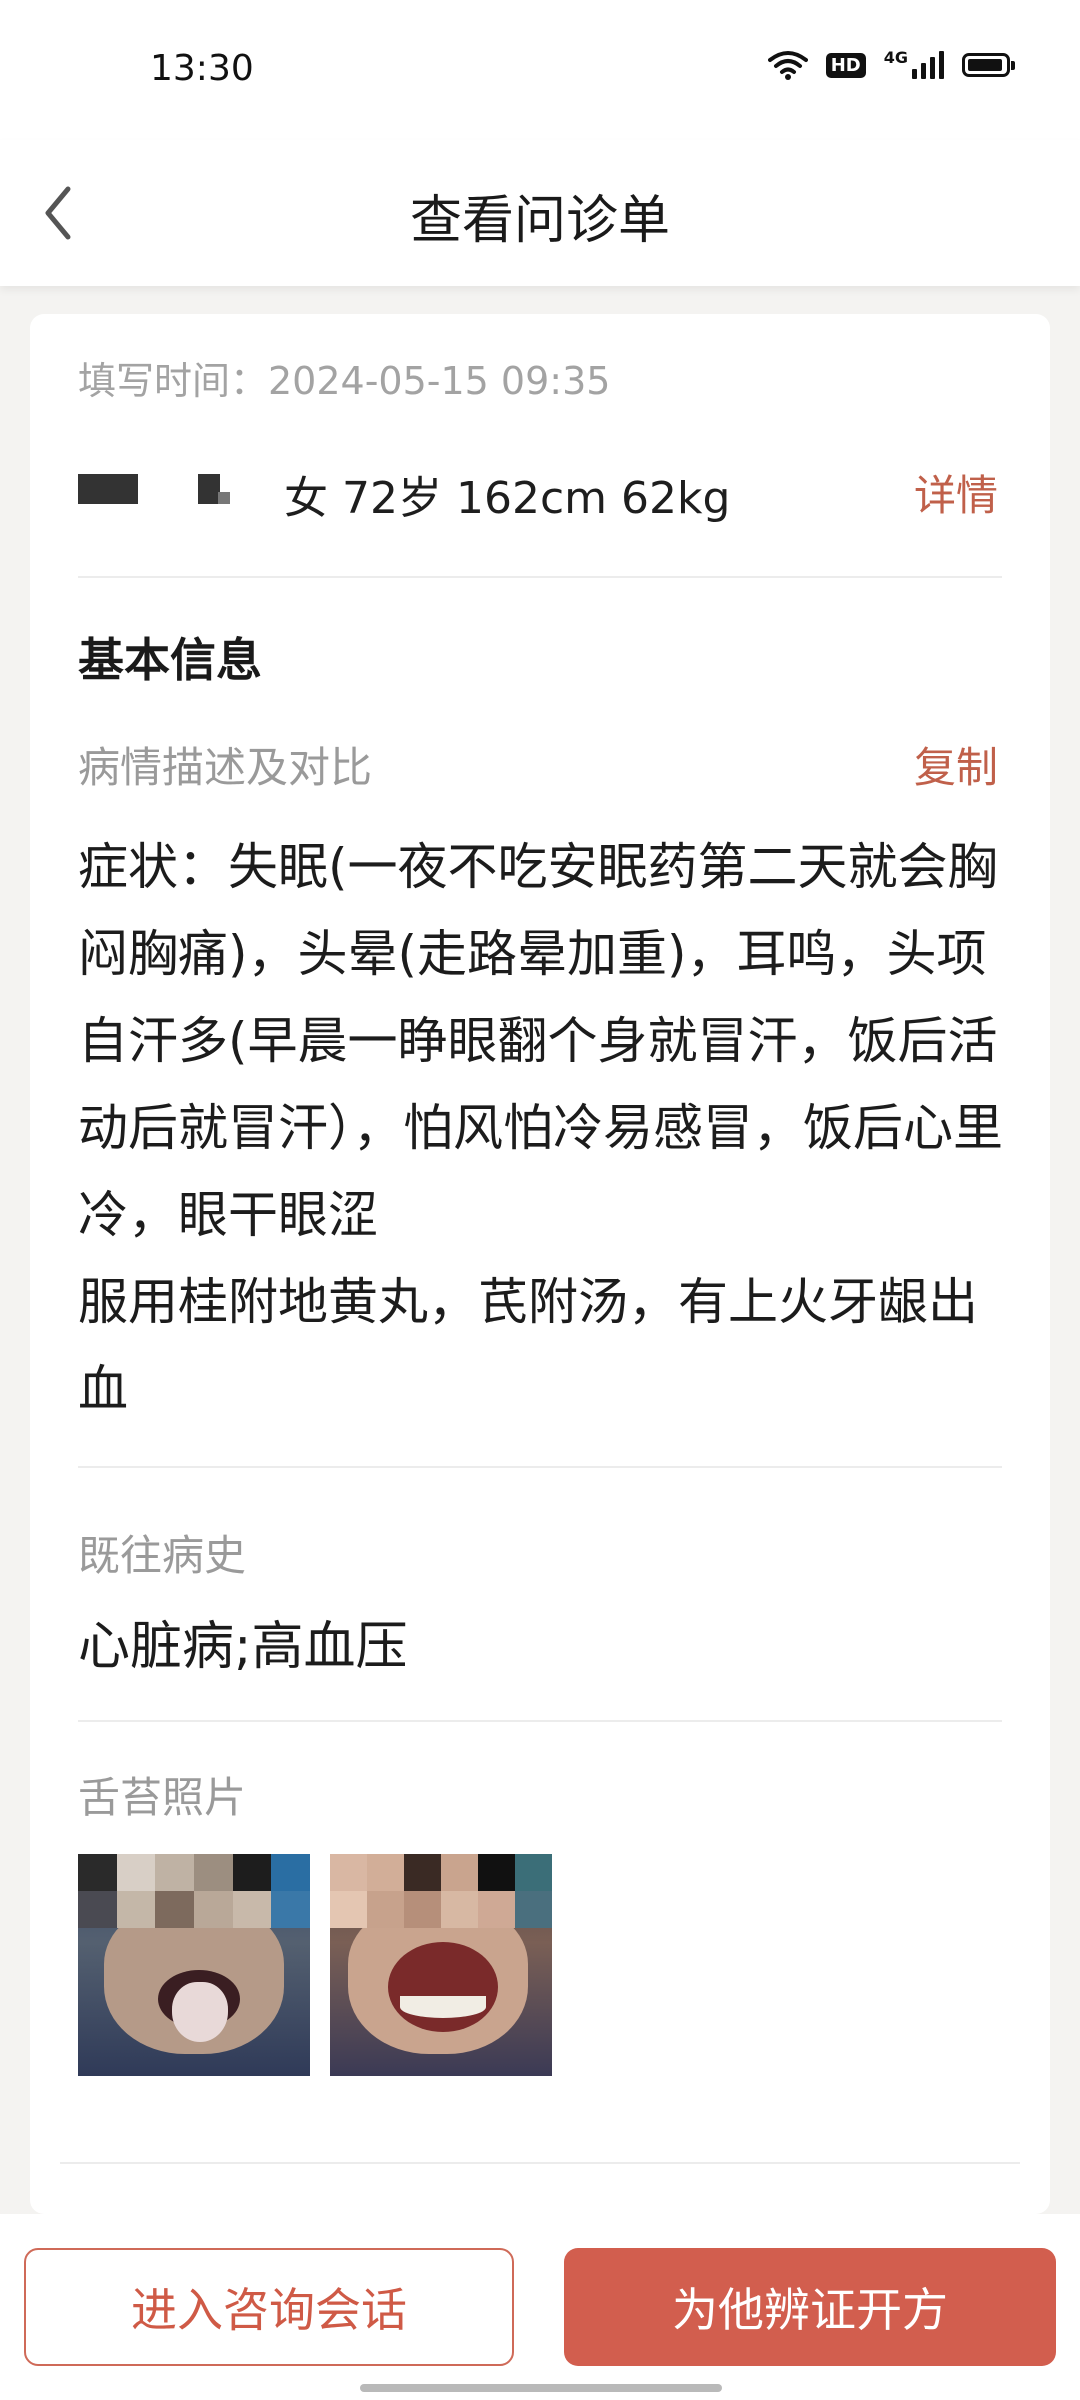  Describe the element at coordinates (539, 221) in the screenshot. I see `page-title: 查看问诊单` at that location.